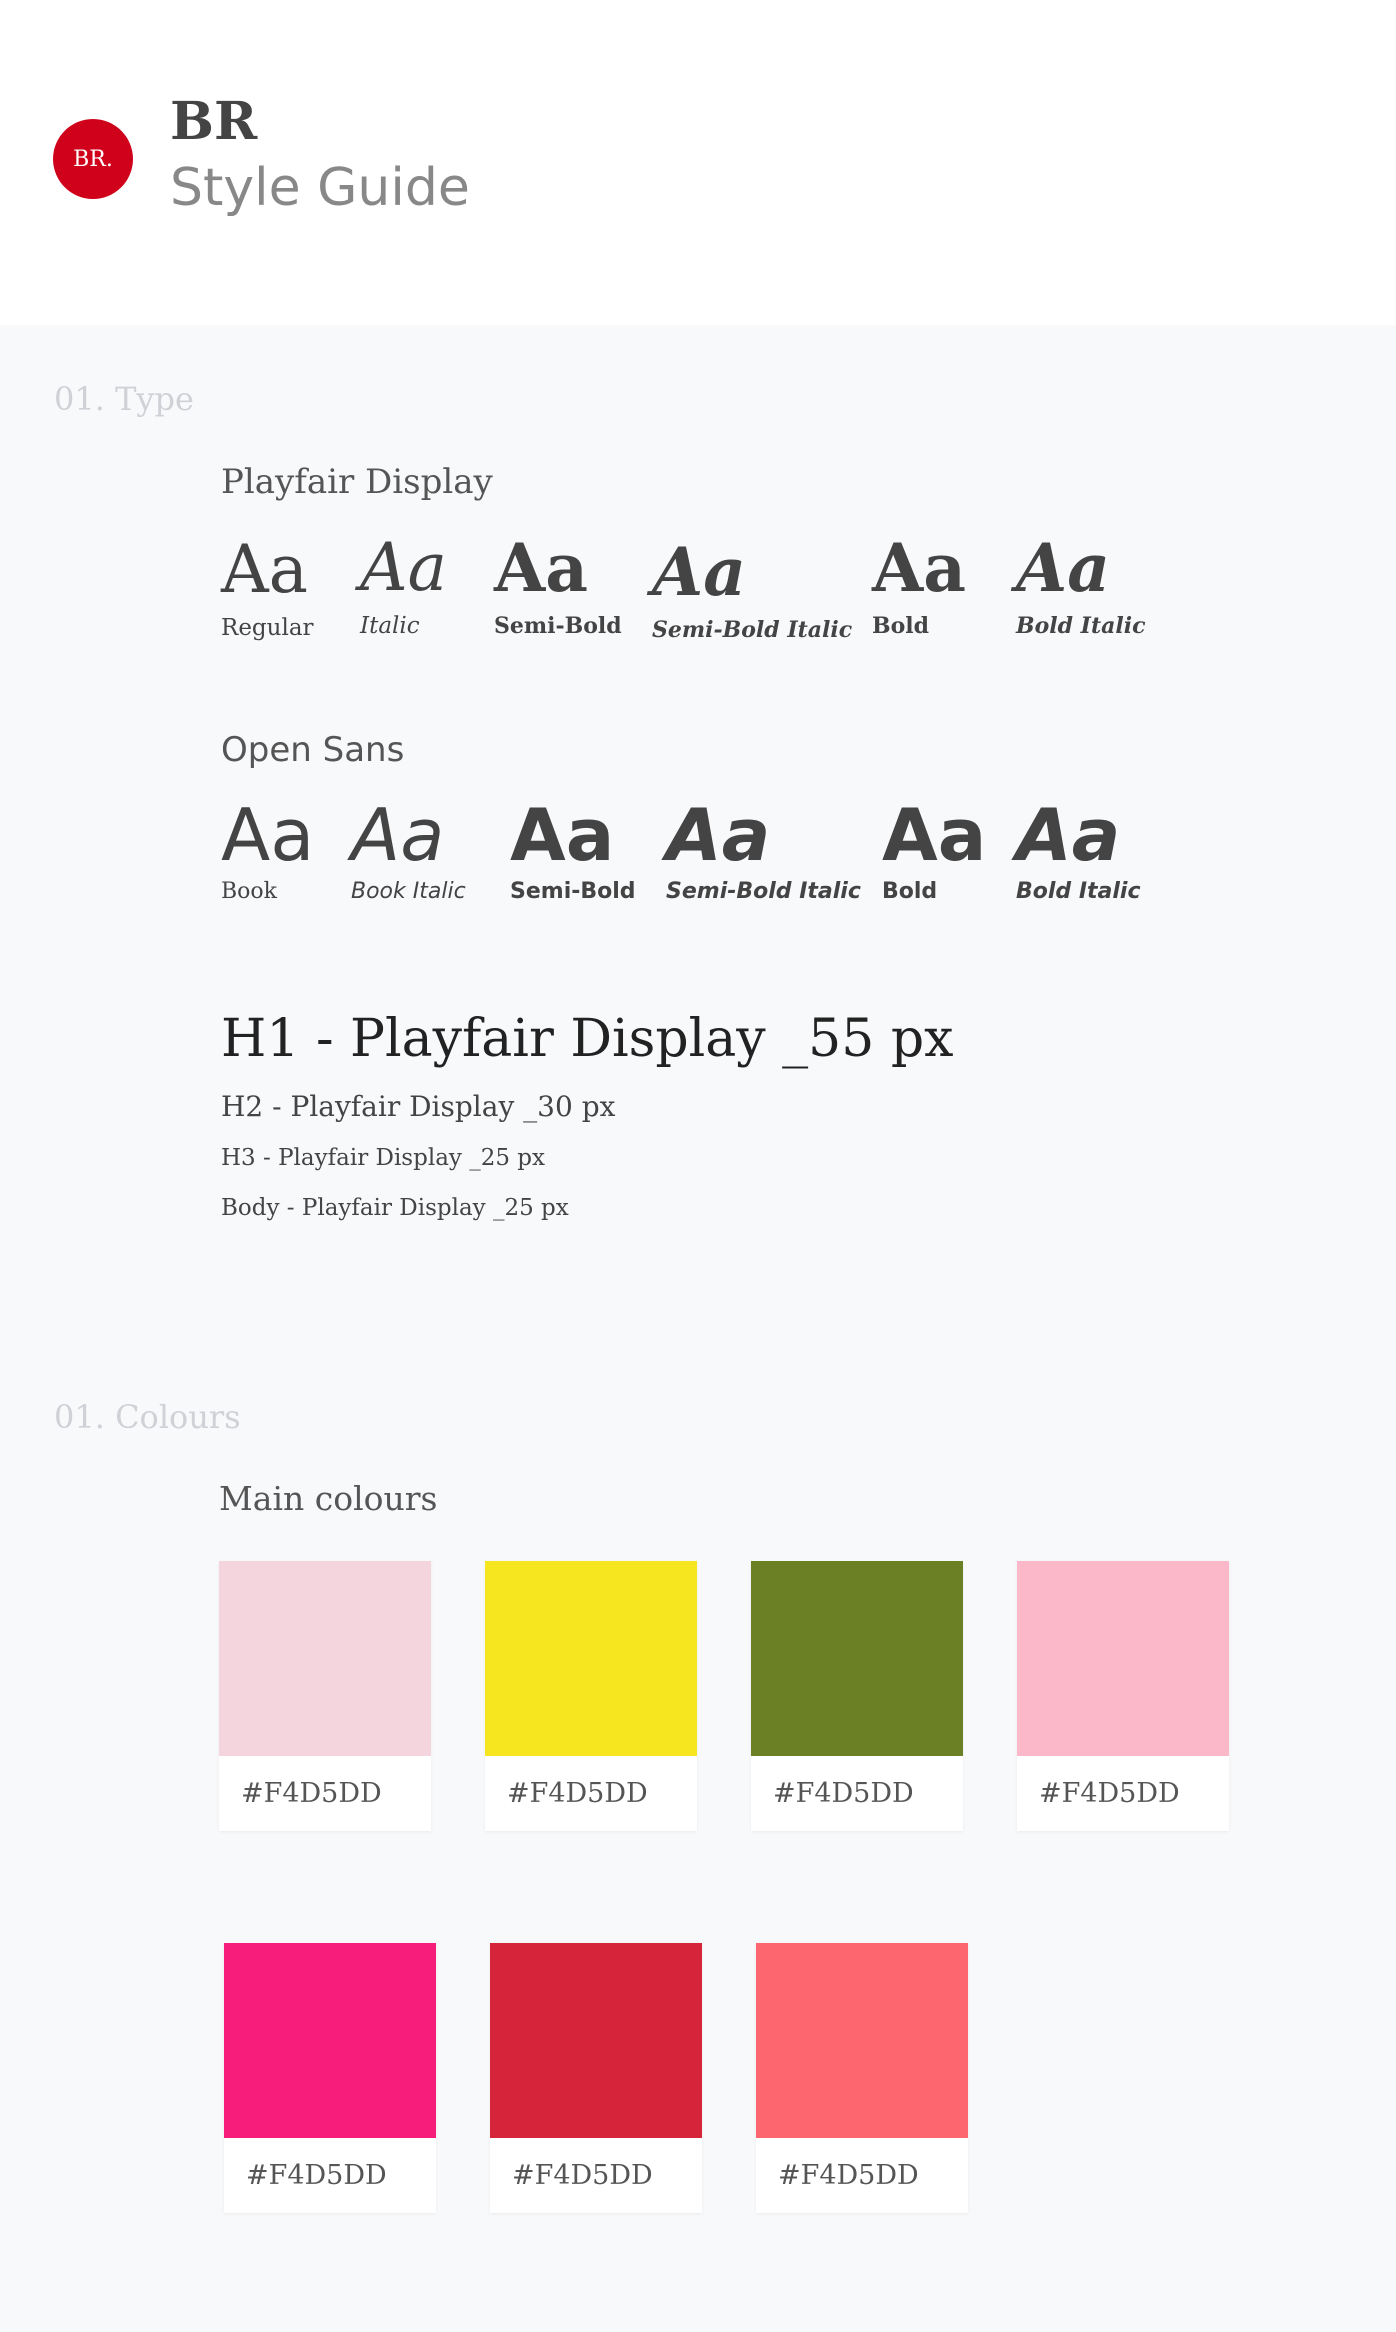  What do you see at coordinates (267, 628) in the screenshot?
I see `sample-label: Regular` at bounding box center [267, 628].